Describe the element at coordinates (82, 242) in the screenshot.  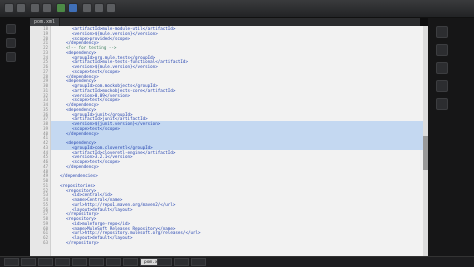
I see `code-line: </repository>` at that location.